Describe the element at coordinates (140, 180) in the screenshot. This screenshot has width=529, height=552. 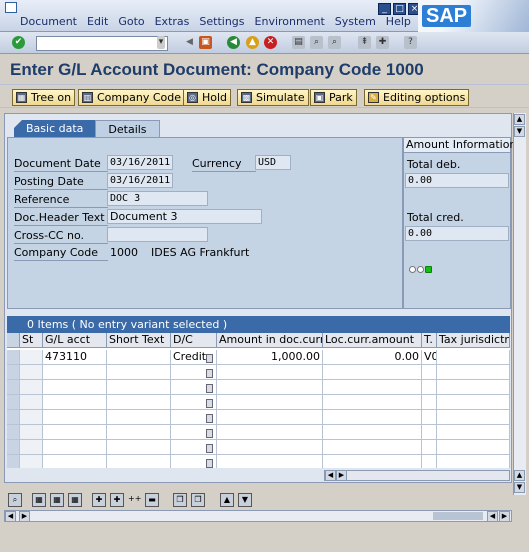
I see `posting-date-field: 03/16/2011` at that location.